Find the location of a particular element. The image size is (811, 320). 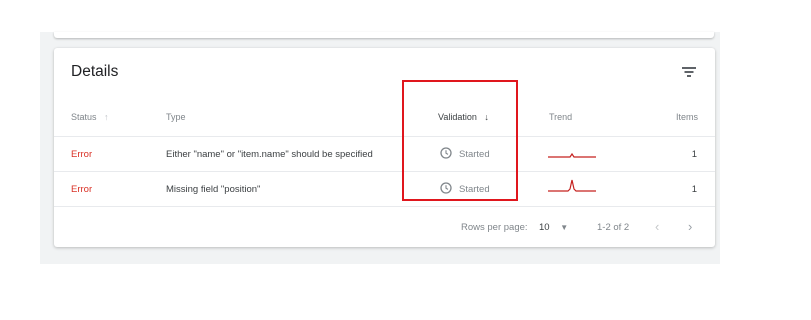

rows-per-page-select: 10 ▼ is located at coordinates (553, 227).